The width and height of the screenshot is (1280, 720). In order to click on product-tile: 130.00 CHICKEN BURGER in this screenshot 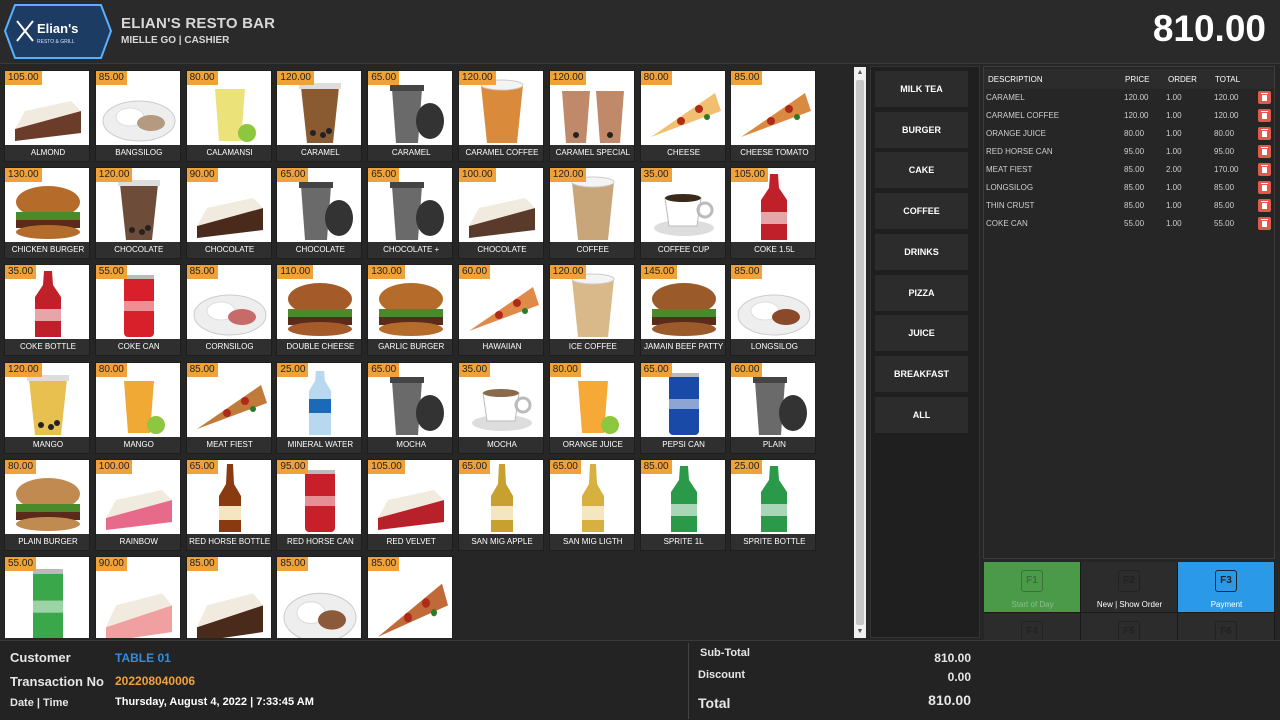, I will do `click(47, 213)`.